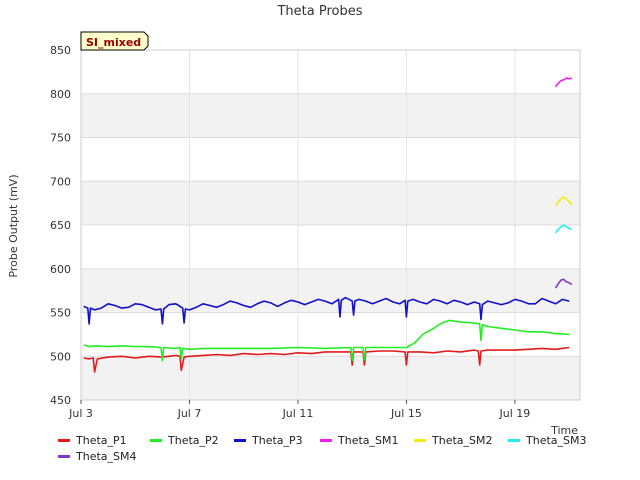 The width and height of the screenshot is (640, 480). I want to click on x-tick-label: Jul 7, so click(189, 413).